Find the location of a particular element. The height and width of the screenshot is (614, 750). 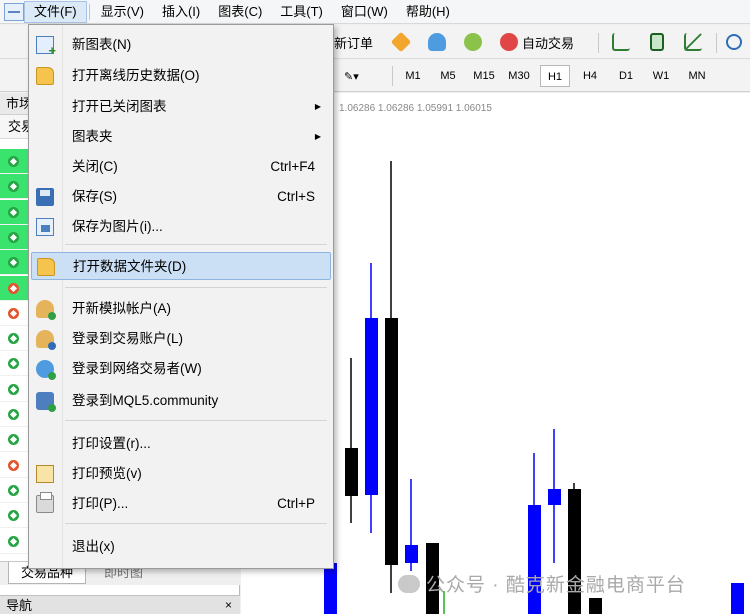

new-order-button: 新订单 is located at coordinates (353, 42).